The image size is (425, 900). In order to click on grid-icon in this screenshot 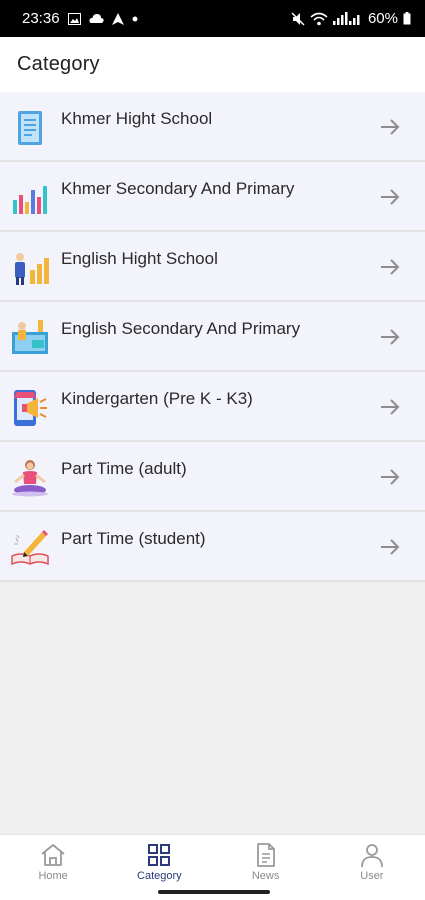, I will do `click(159, 855)`.